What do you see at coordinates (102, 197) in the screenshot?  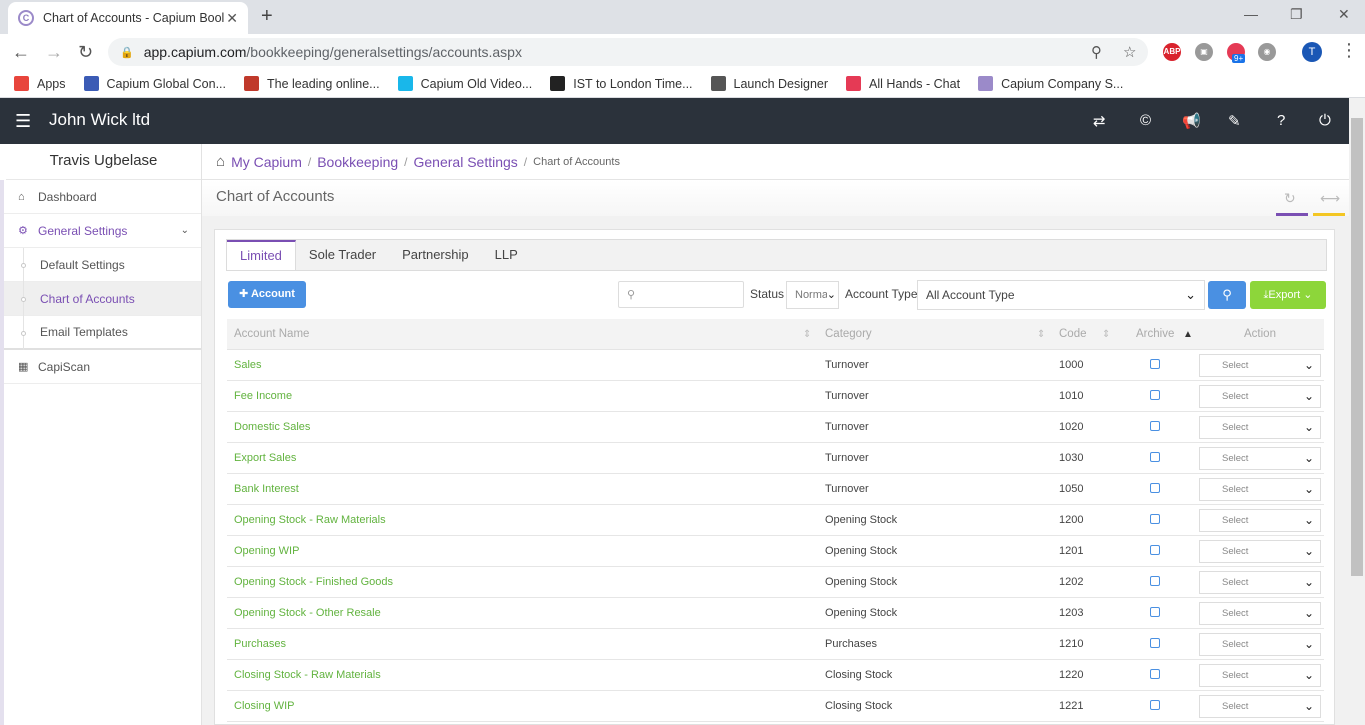 I see `sidebar-item-dashboard: ⌂ Dashboard` at bounding box center [102, 197].